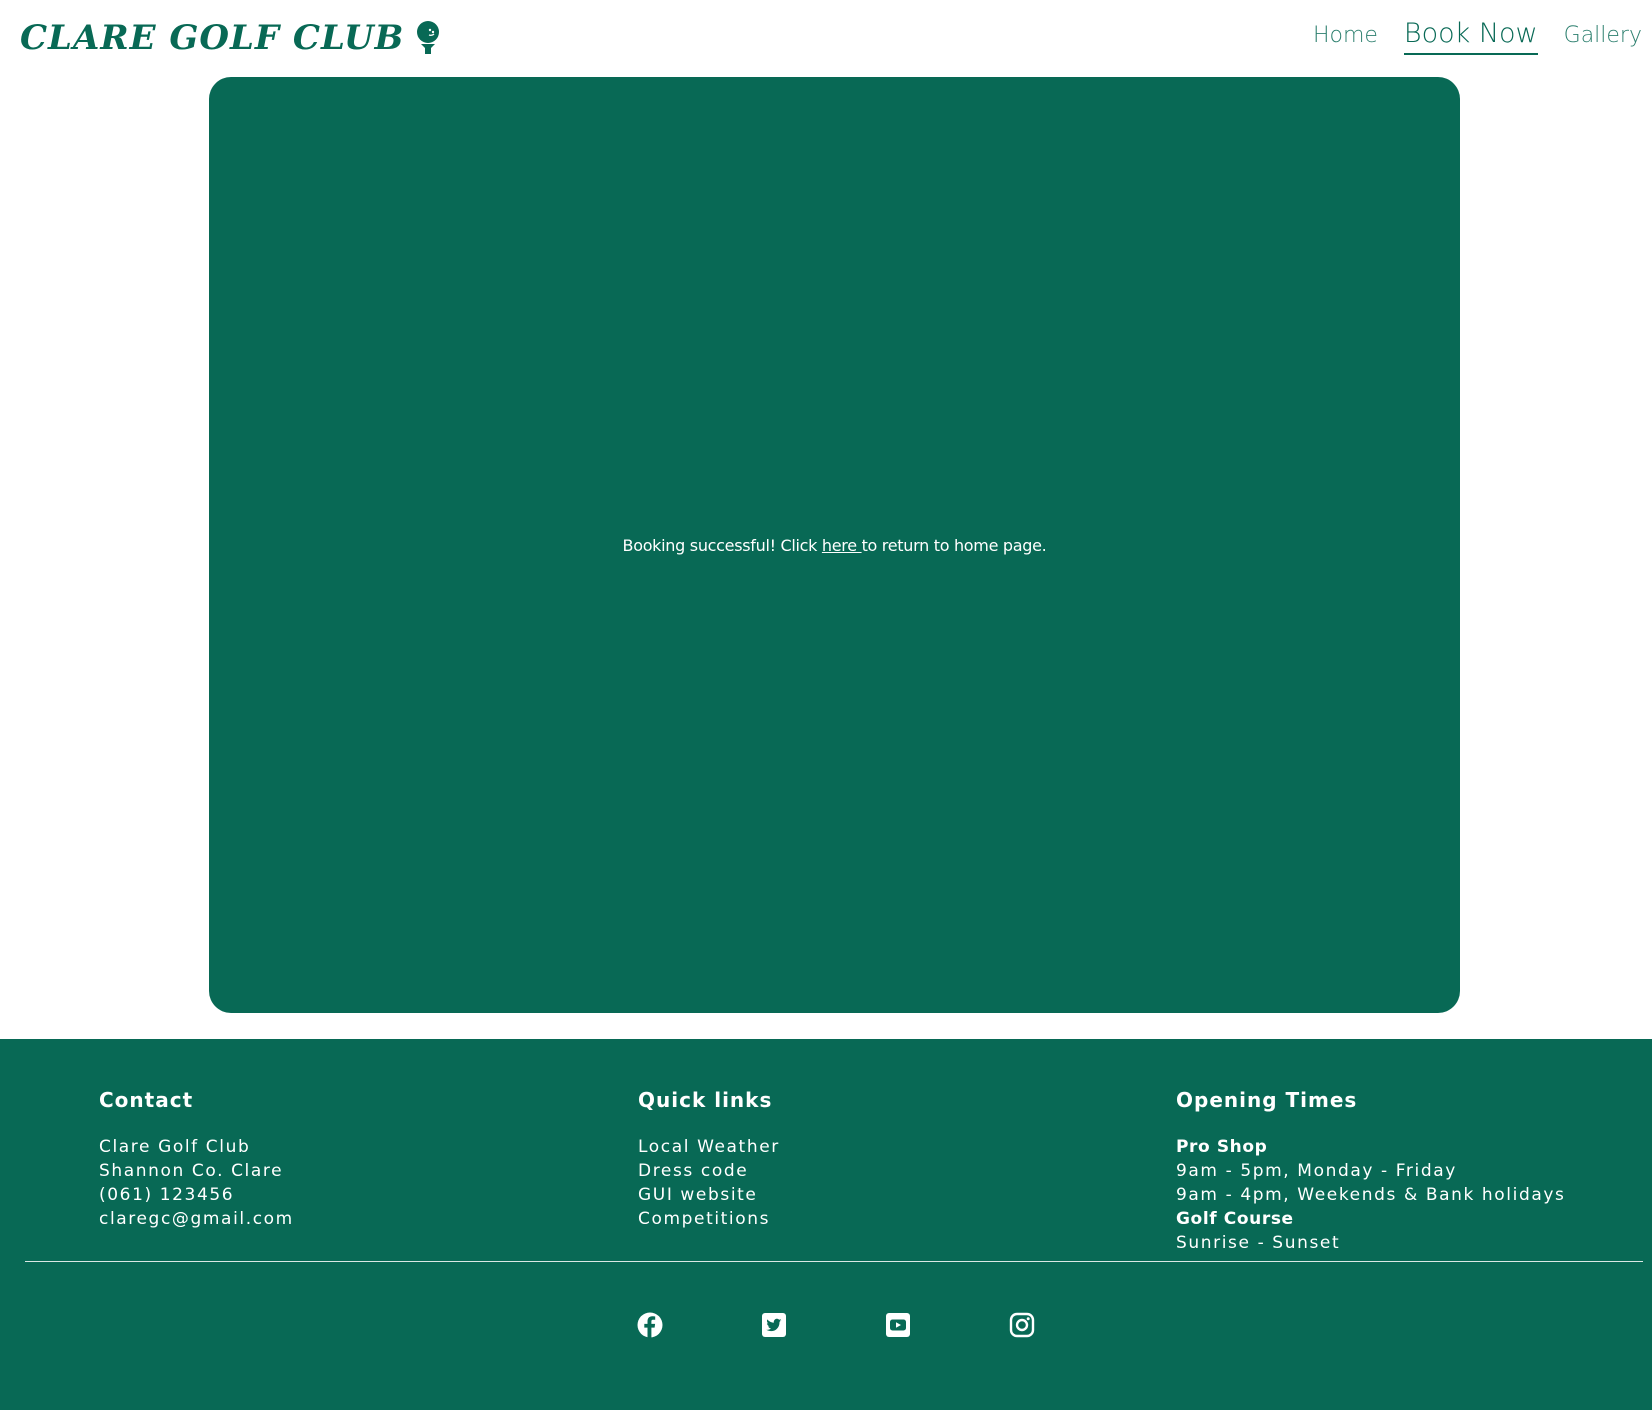 This screenshot has width=1652, height=1410. I want to click on contact-phone: (061) 123456, so click(167, 1195).